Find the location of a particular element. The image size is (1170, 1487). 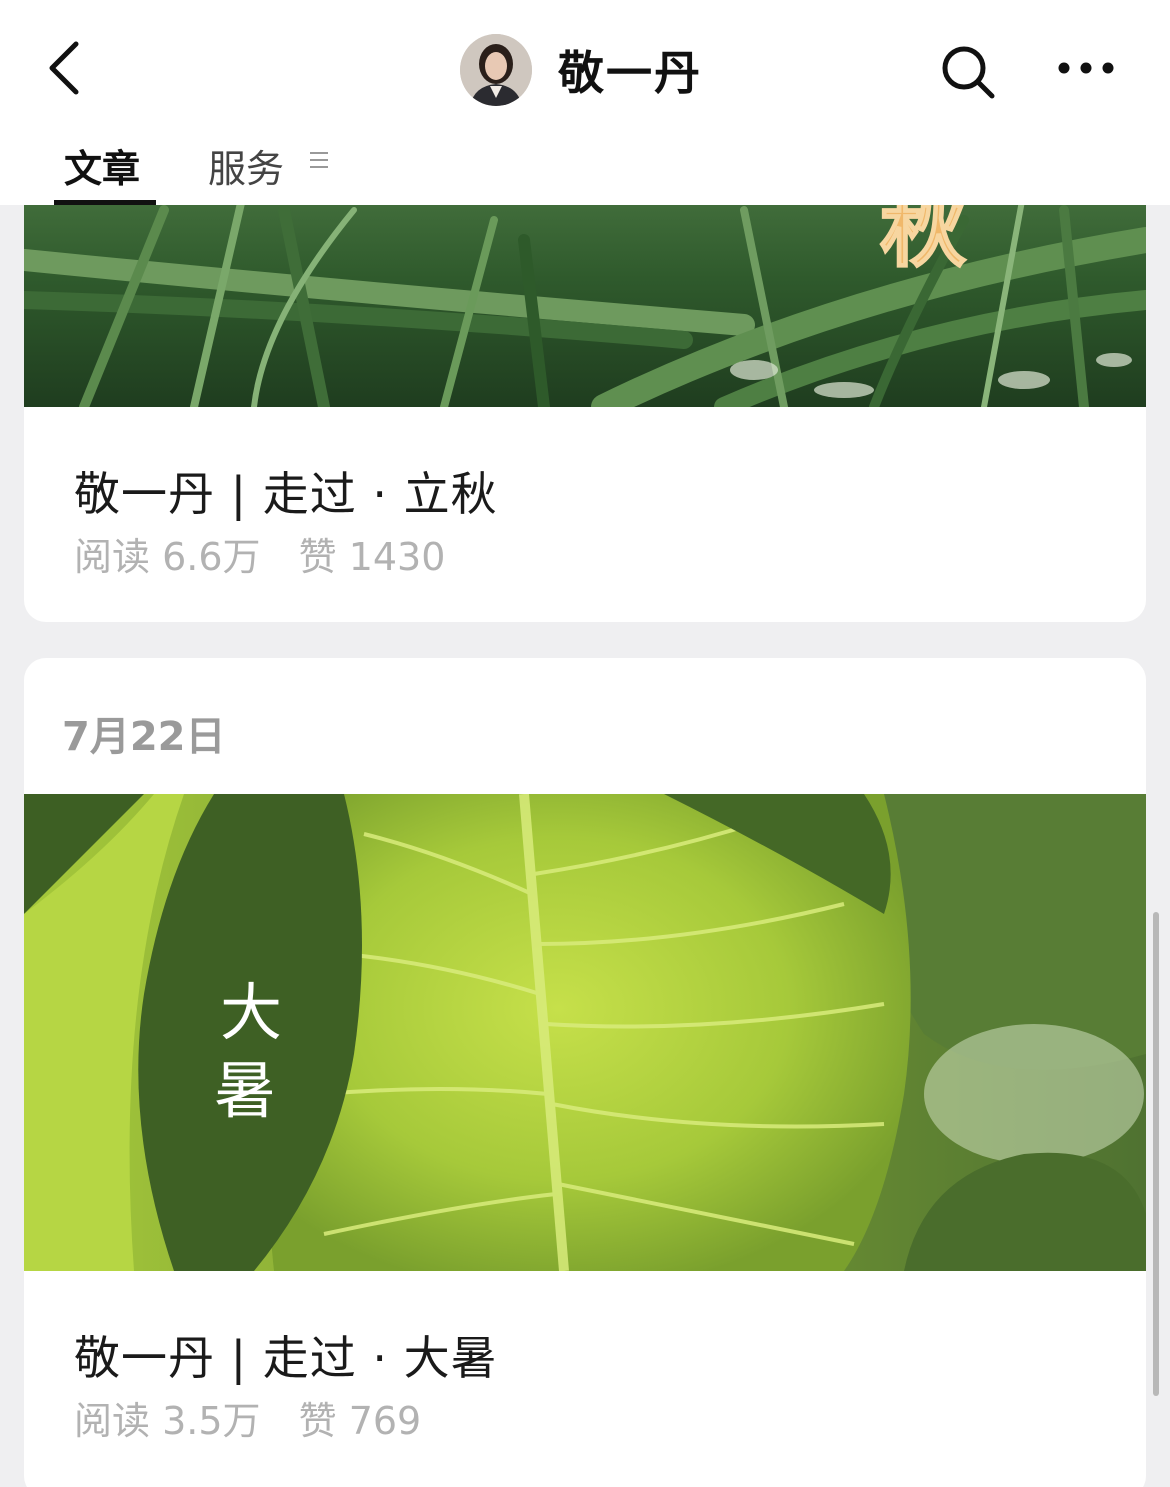

read-count: 阅读 3.5万 is located at coordinates (167, 1421).